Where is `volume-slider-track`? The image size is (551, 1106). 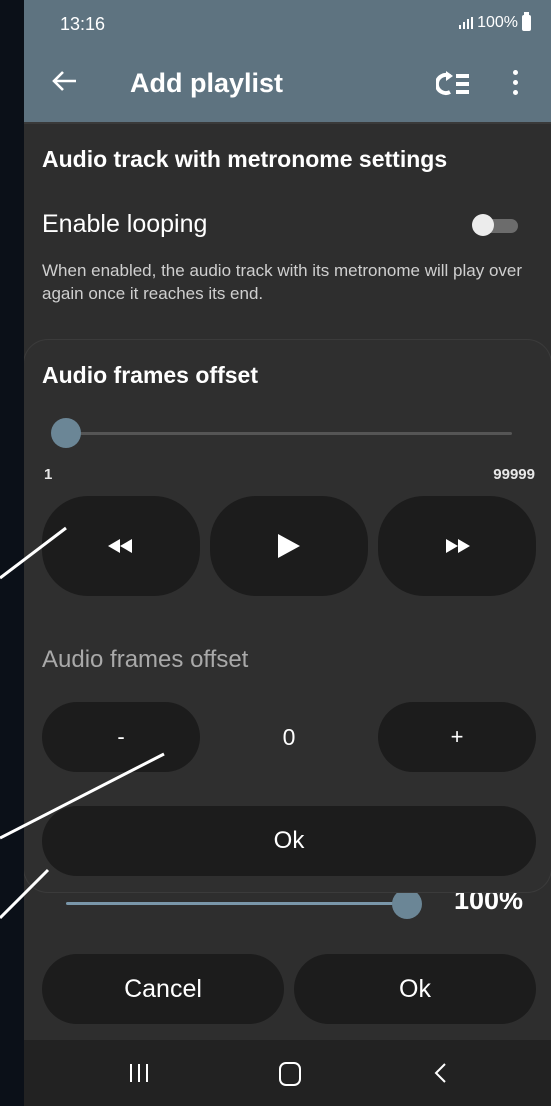 volume-slider-track is located at coordinates (242, 903).